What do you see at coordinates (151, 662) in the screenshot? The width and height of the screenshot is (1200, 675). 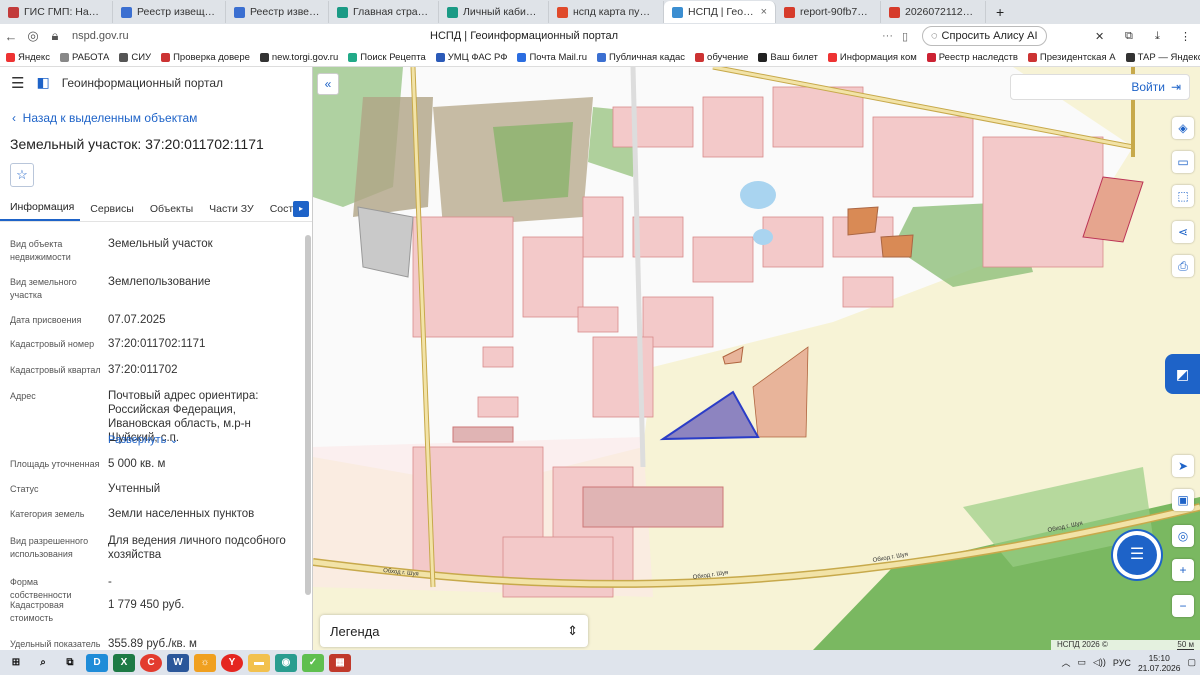 I see `chrome-icon: C` at bounding box center [151, 662].